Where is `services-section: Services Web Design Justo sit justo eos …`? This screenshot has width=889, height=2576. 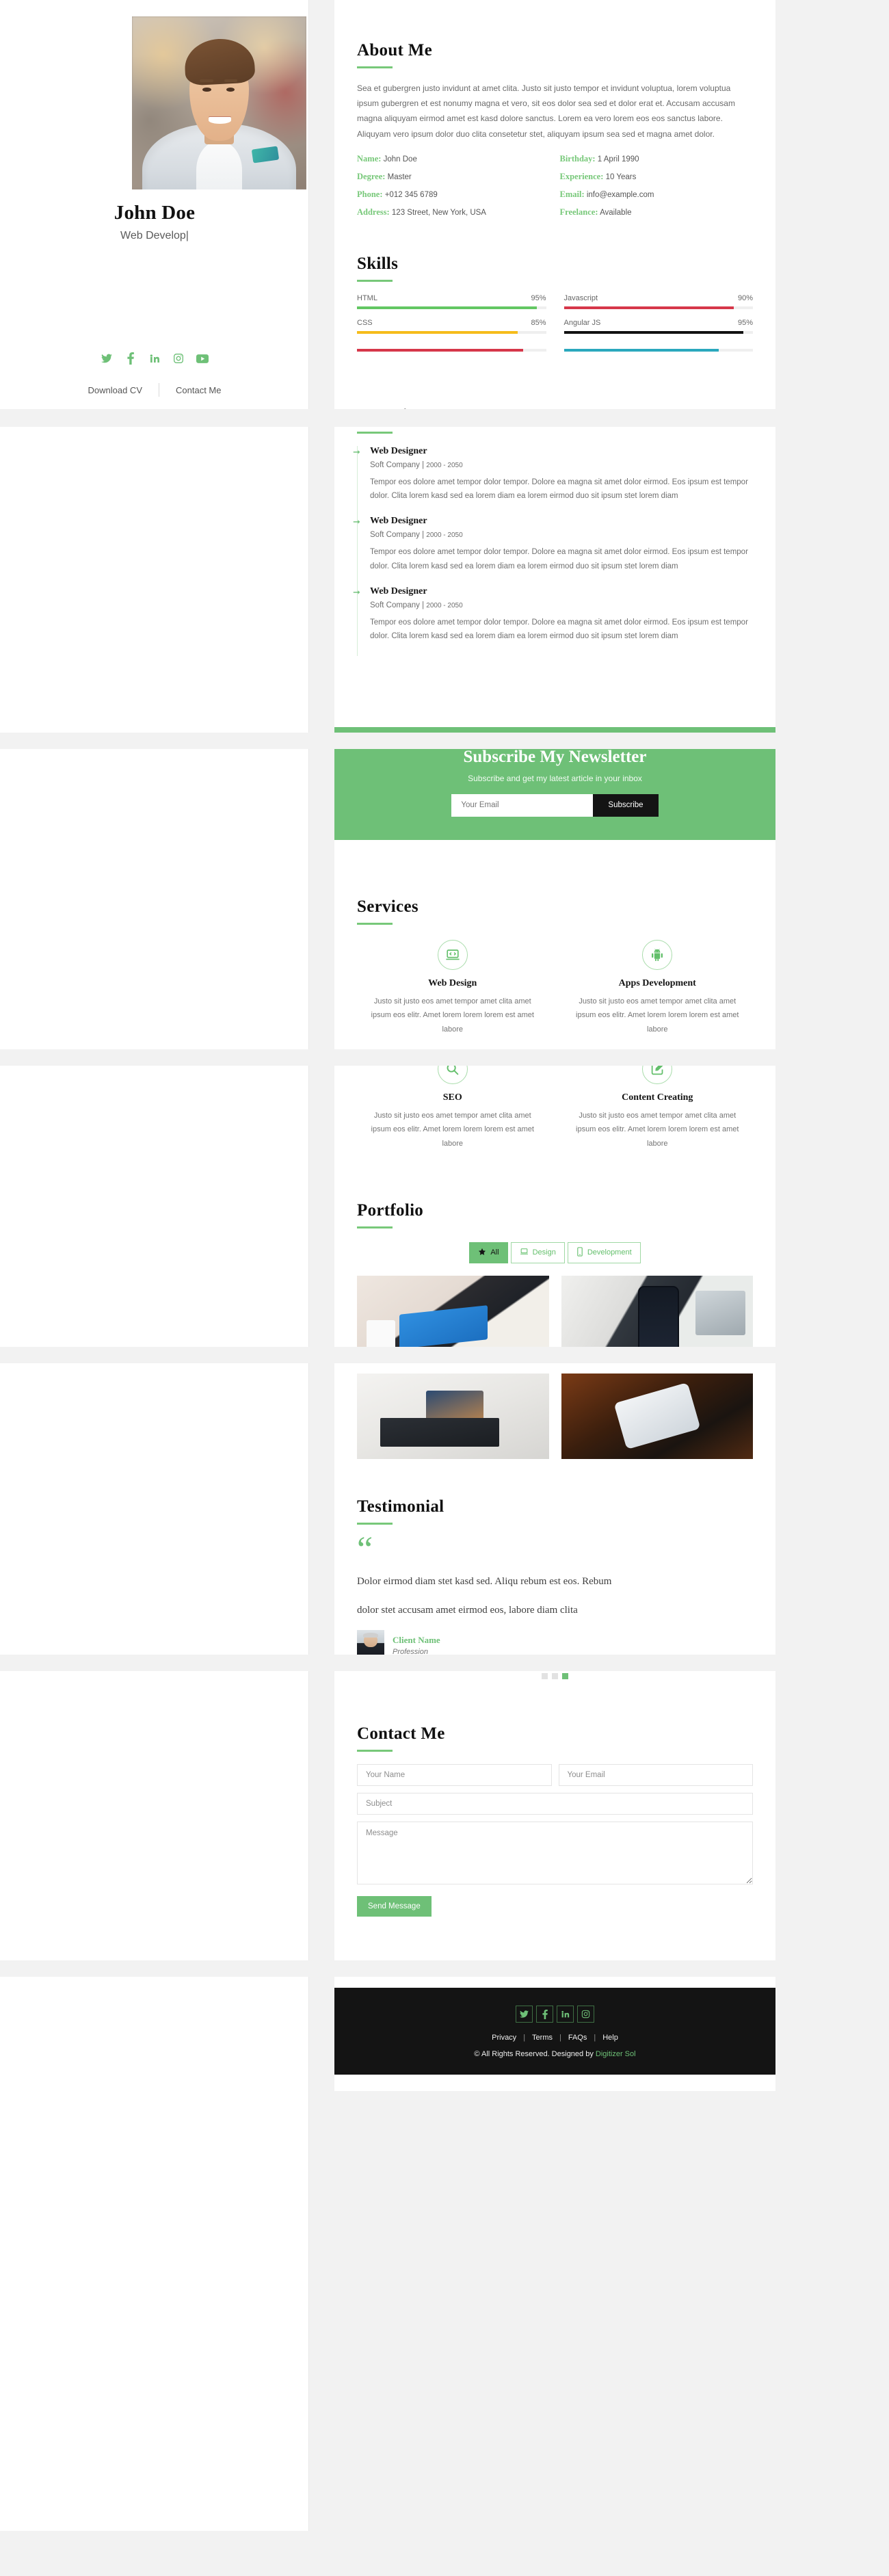
services-section: Services Web Design Justo sit justo eos … is located at coordinates (554, 1022).